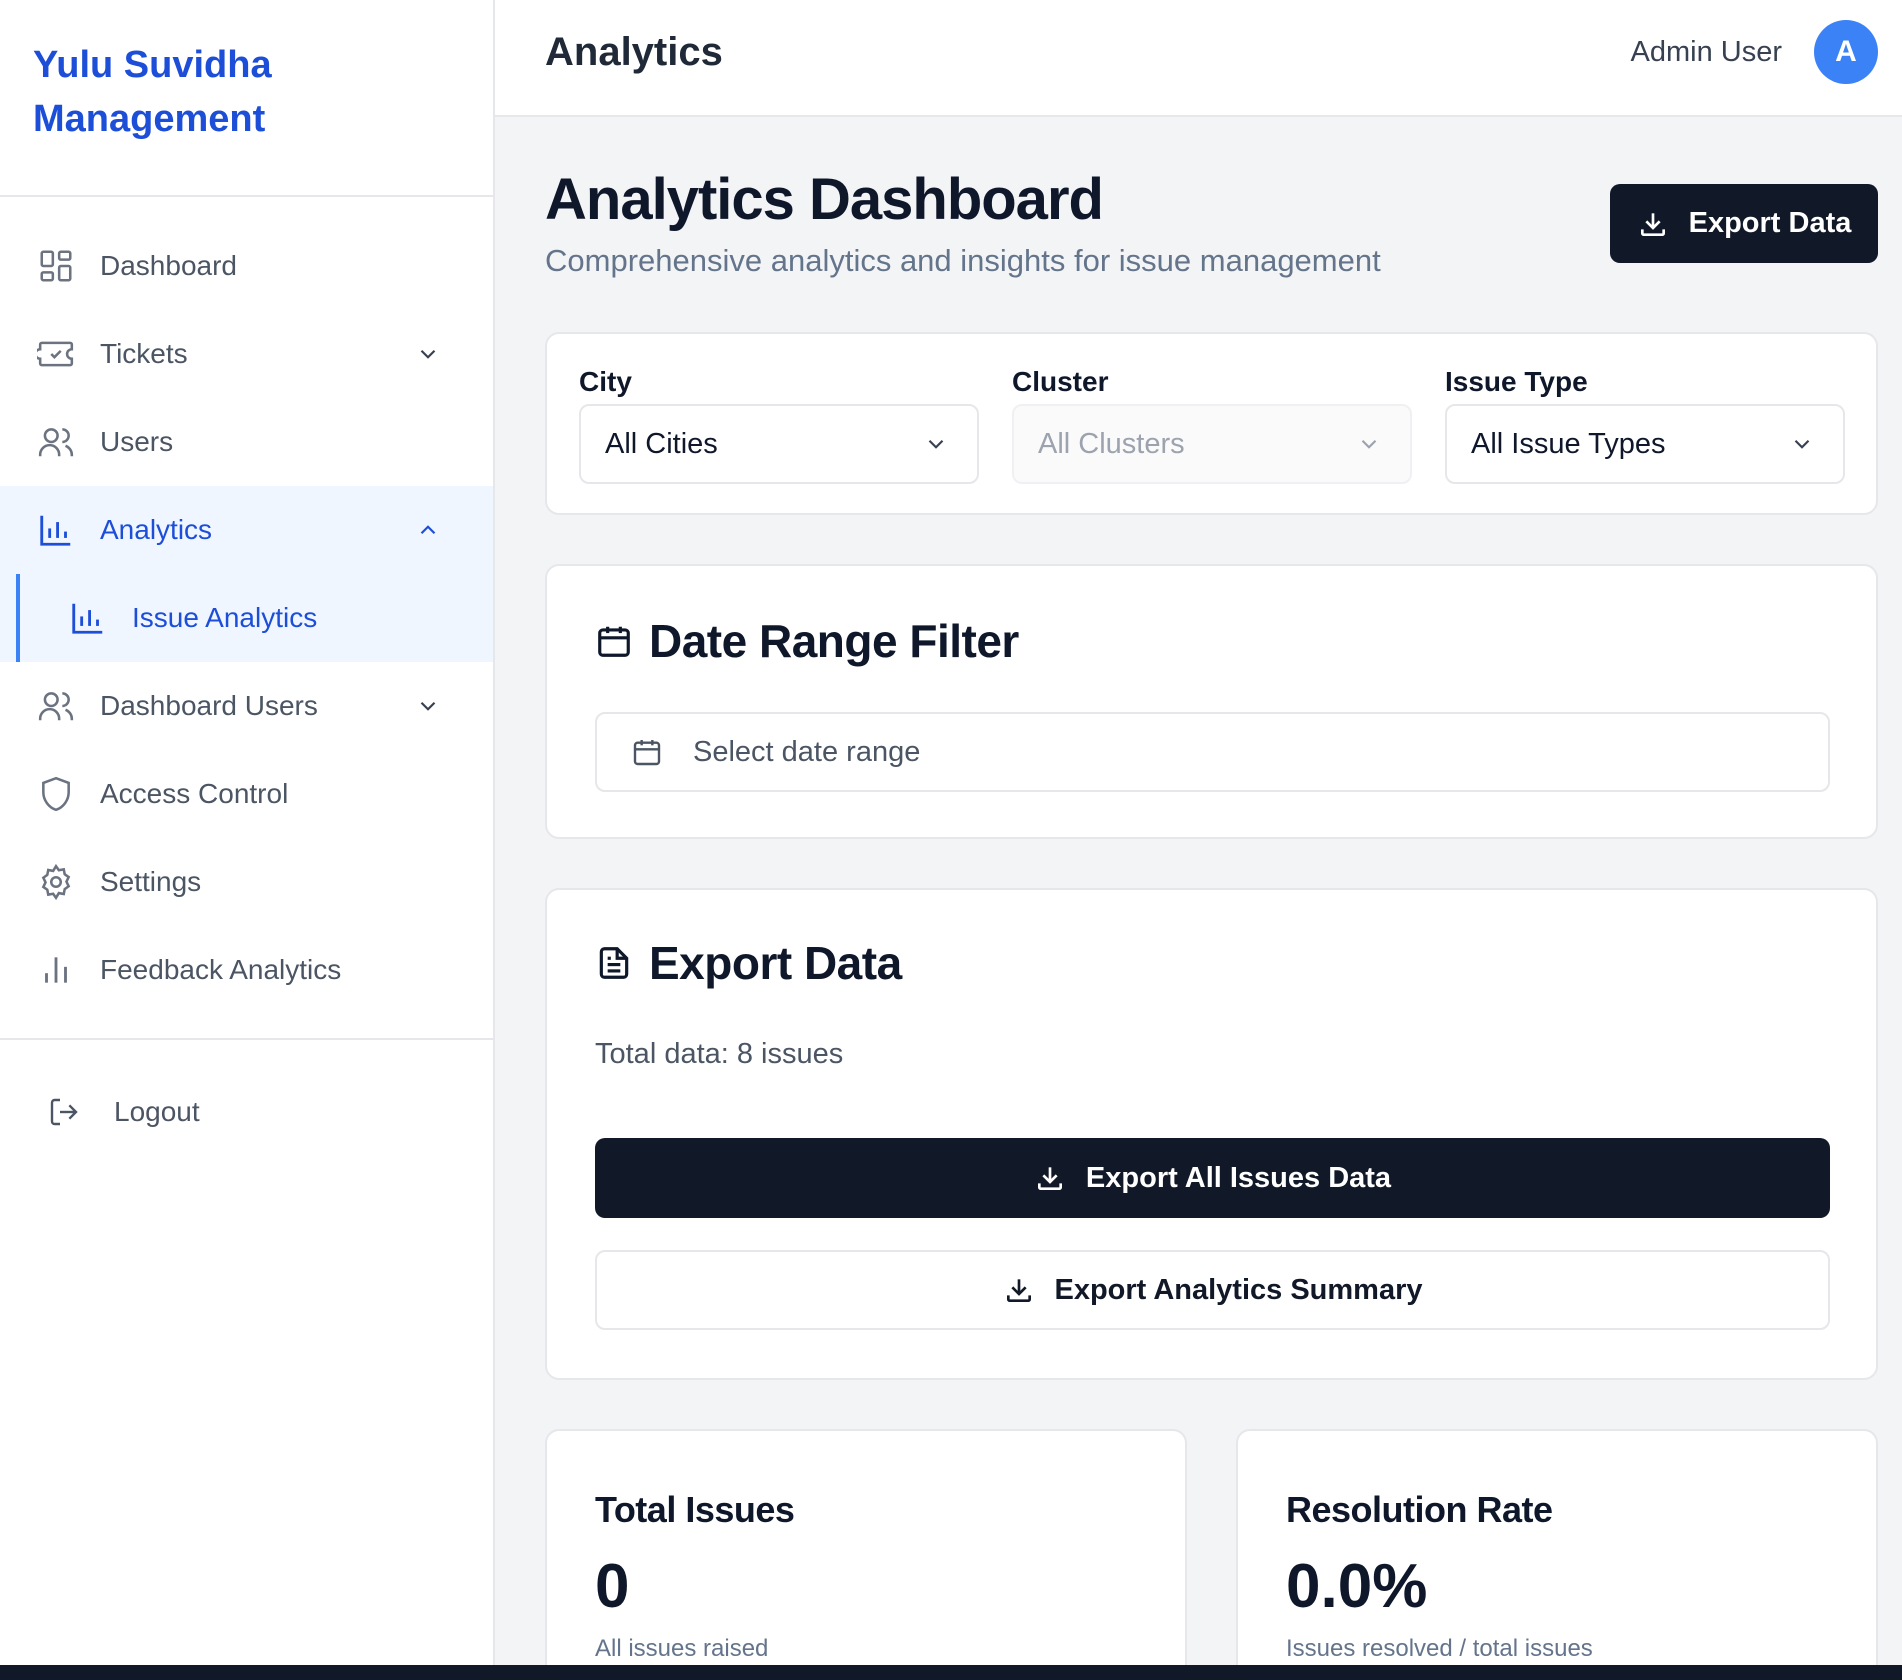 This screenshot has height=1680, width=1902. I want to click on avatar: A, so click(1846, 52).